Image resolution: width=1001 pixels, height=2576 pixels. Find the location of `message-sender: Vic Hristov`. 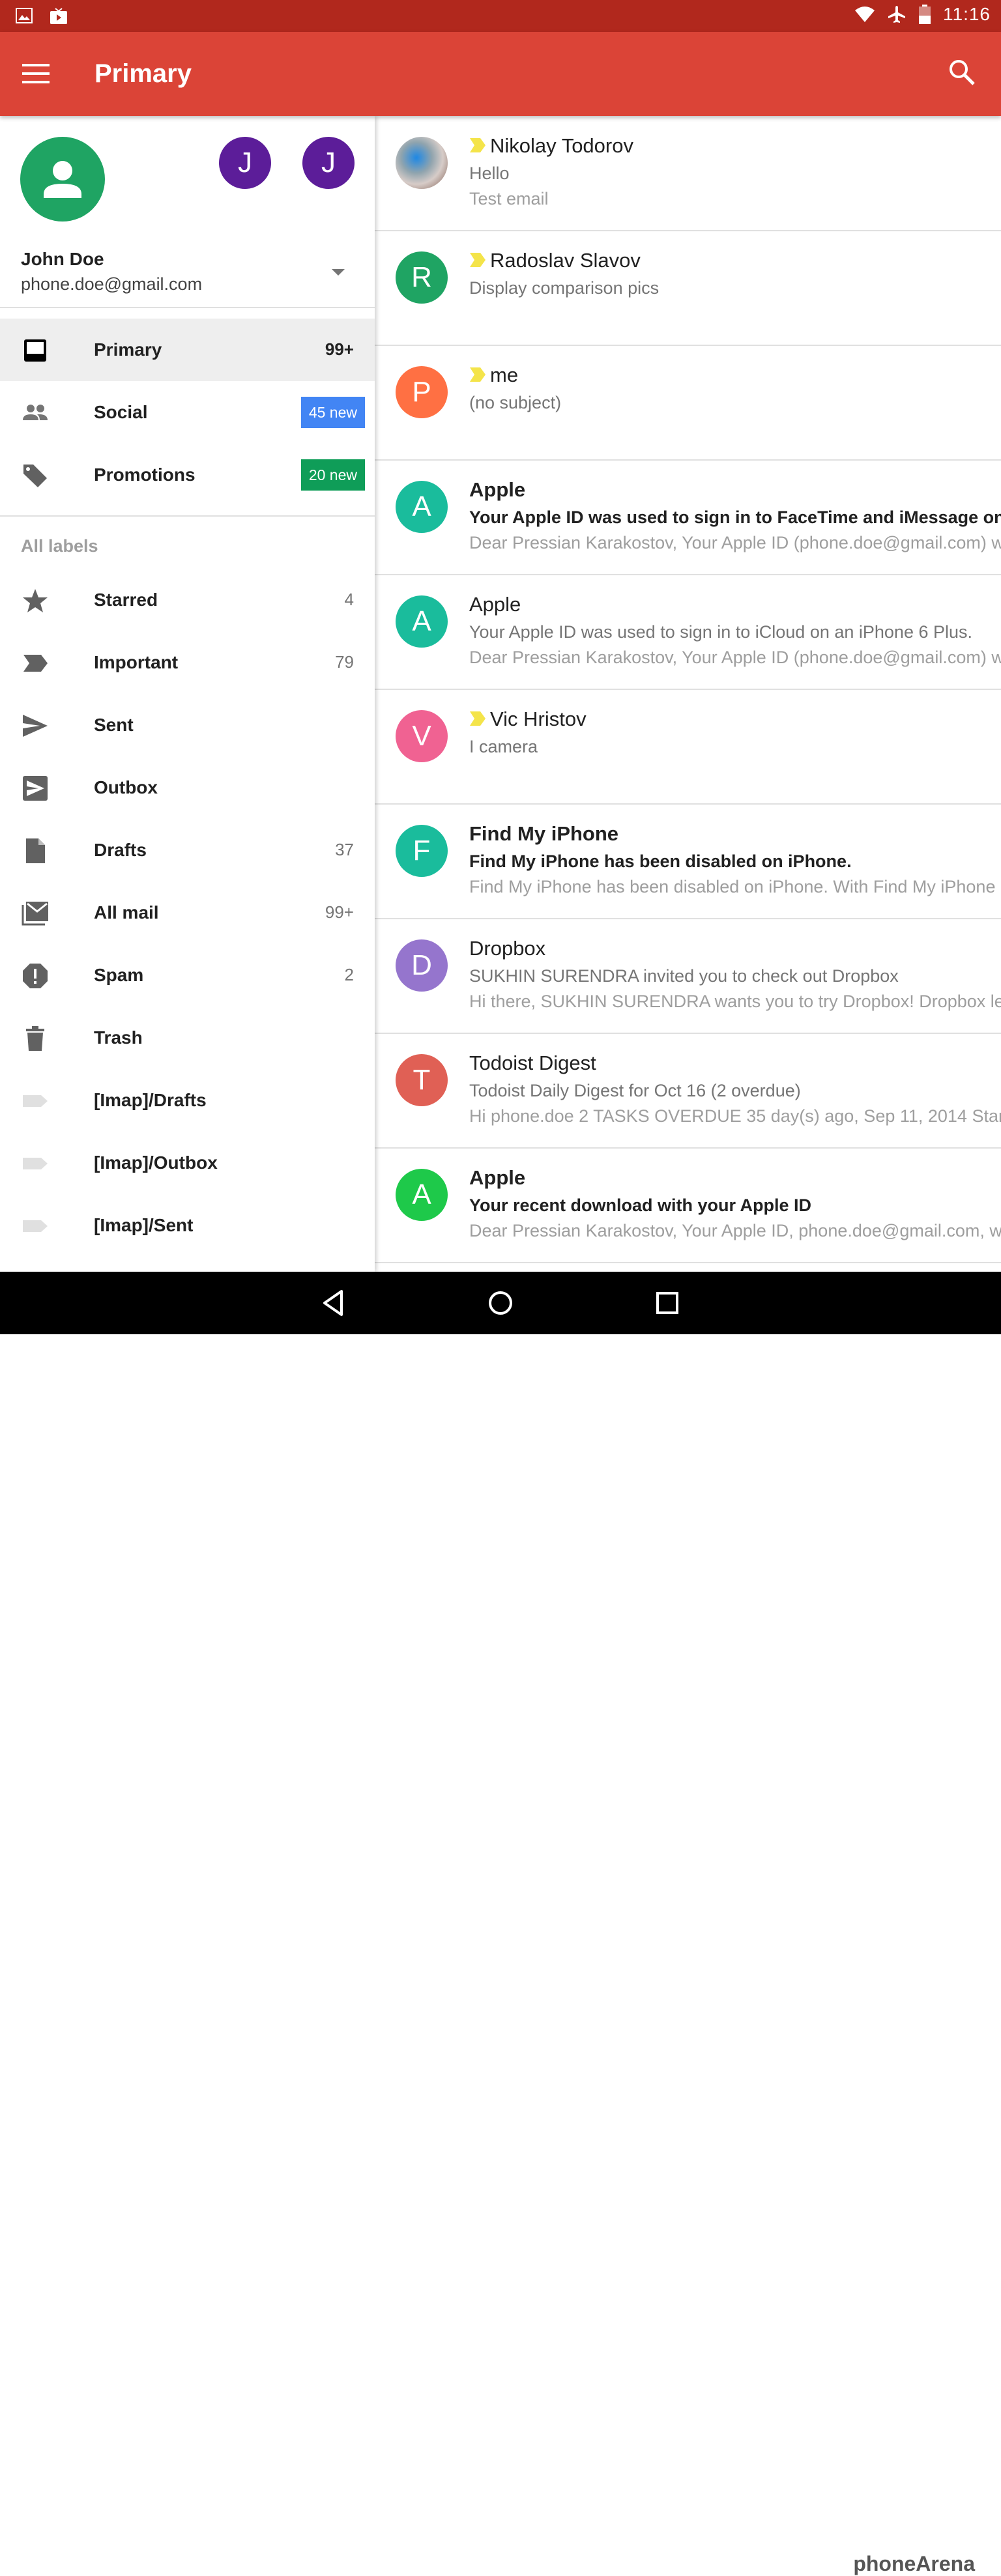

message-sender: Vic Hristov is located at coordinates (528, 719).